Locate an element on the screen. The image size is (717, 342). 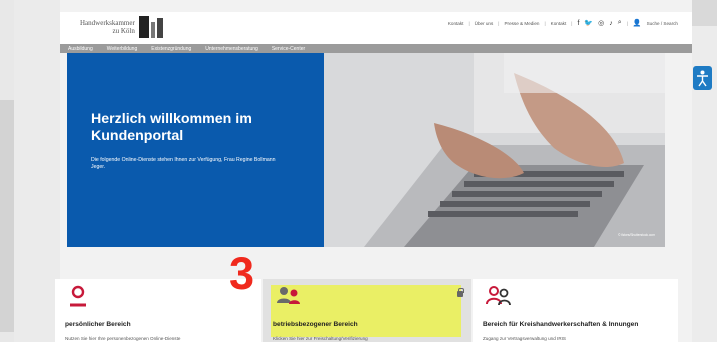
right-background-corner is located at coordinates (704, 13).